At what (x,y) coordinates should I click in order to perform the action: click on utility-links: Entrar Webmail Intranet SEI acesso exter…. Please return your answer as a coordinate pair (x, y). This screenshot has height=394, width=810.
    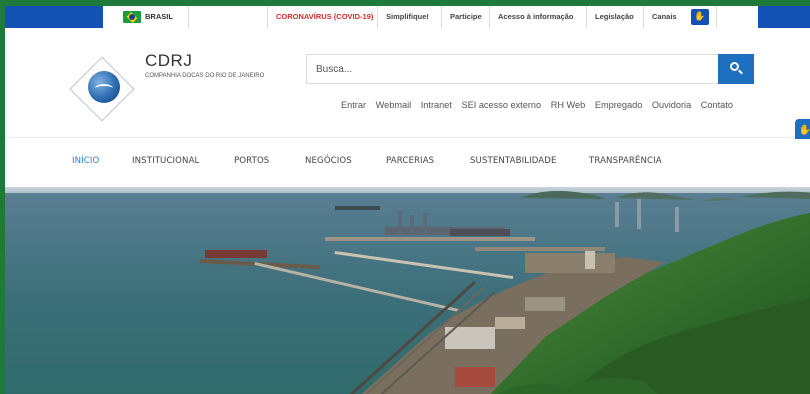
    Looking at the image, I should click on (540, 107).